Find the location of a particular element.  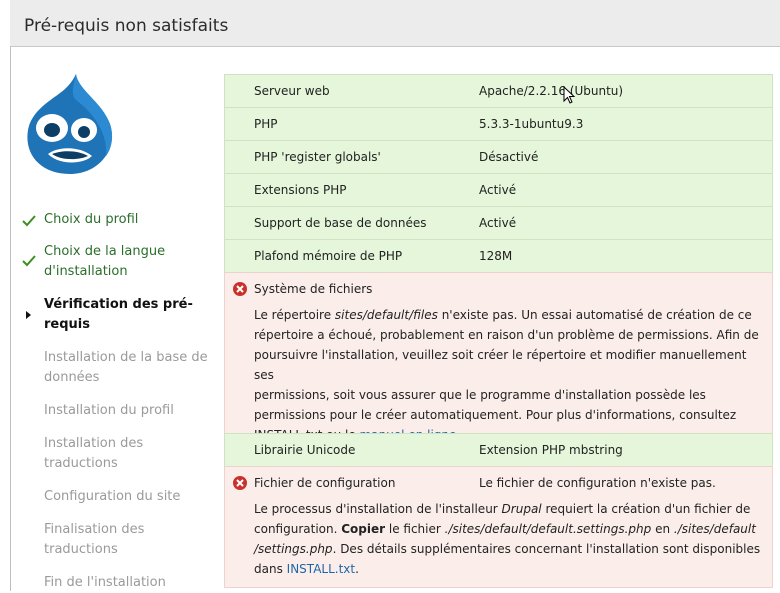

requirement-value: 128M is located at coordinates (496, 256).